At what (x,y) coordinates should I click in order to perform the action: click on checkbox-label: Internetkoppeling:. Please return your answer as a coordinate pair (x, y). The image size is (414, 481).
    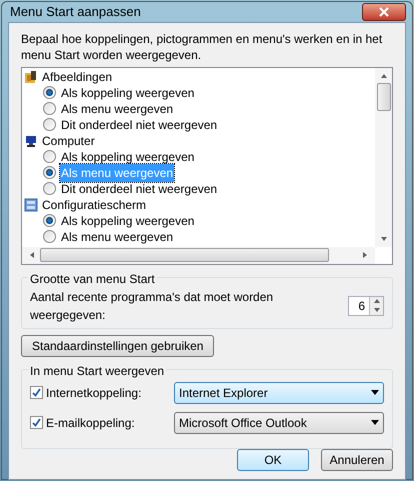
    Looking at the image, I should click on (94, 393).